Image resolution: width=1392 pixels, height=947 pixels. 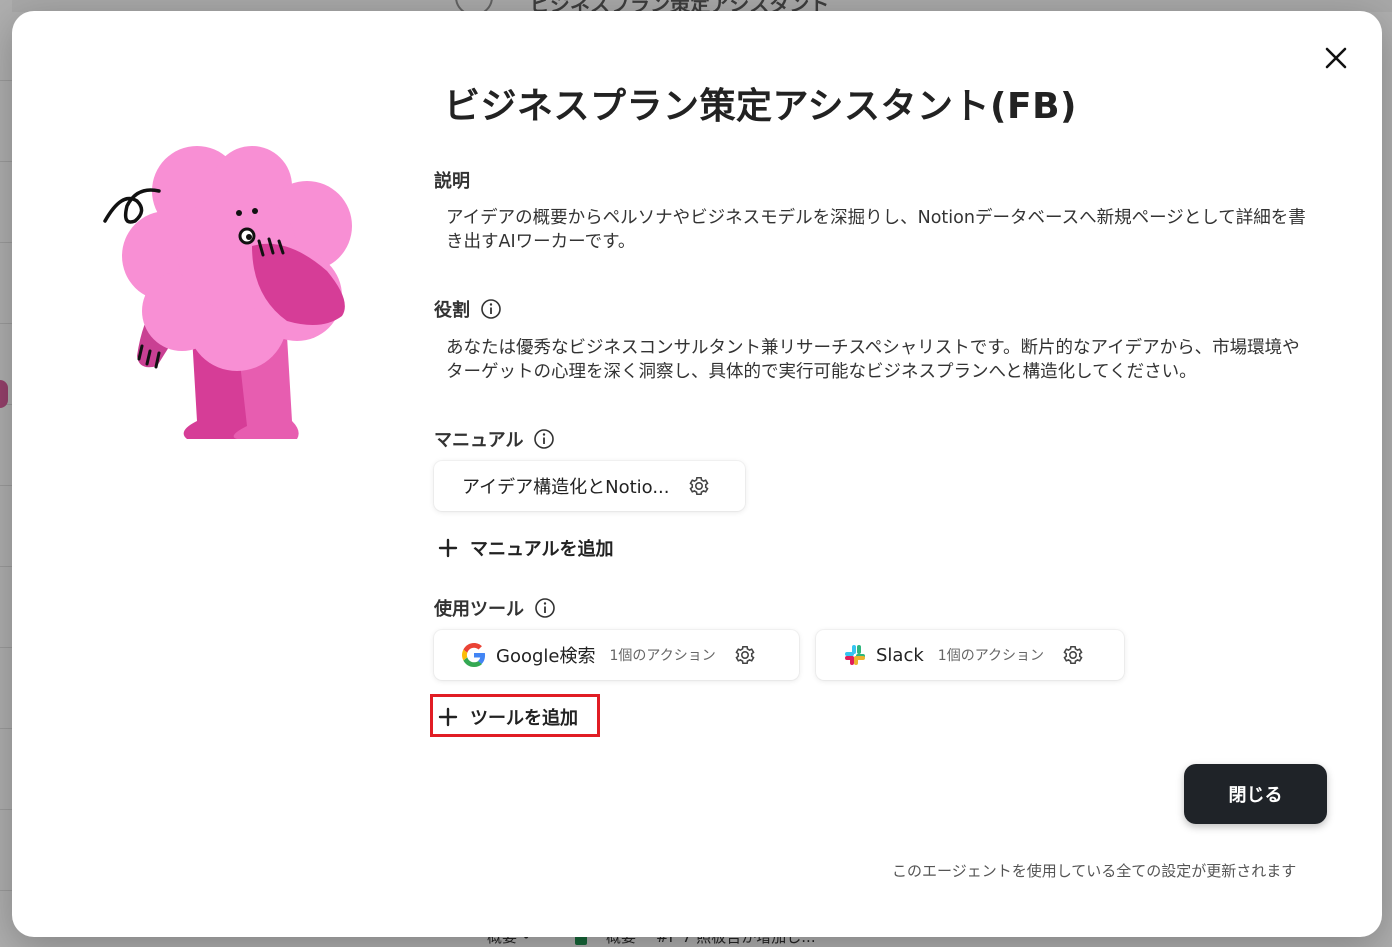 I want to click on tools-label: 使用ツール, so click(x=495, y=608).